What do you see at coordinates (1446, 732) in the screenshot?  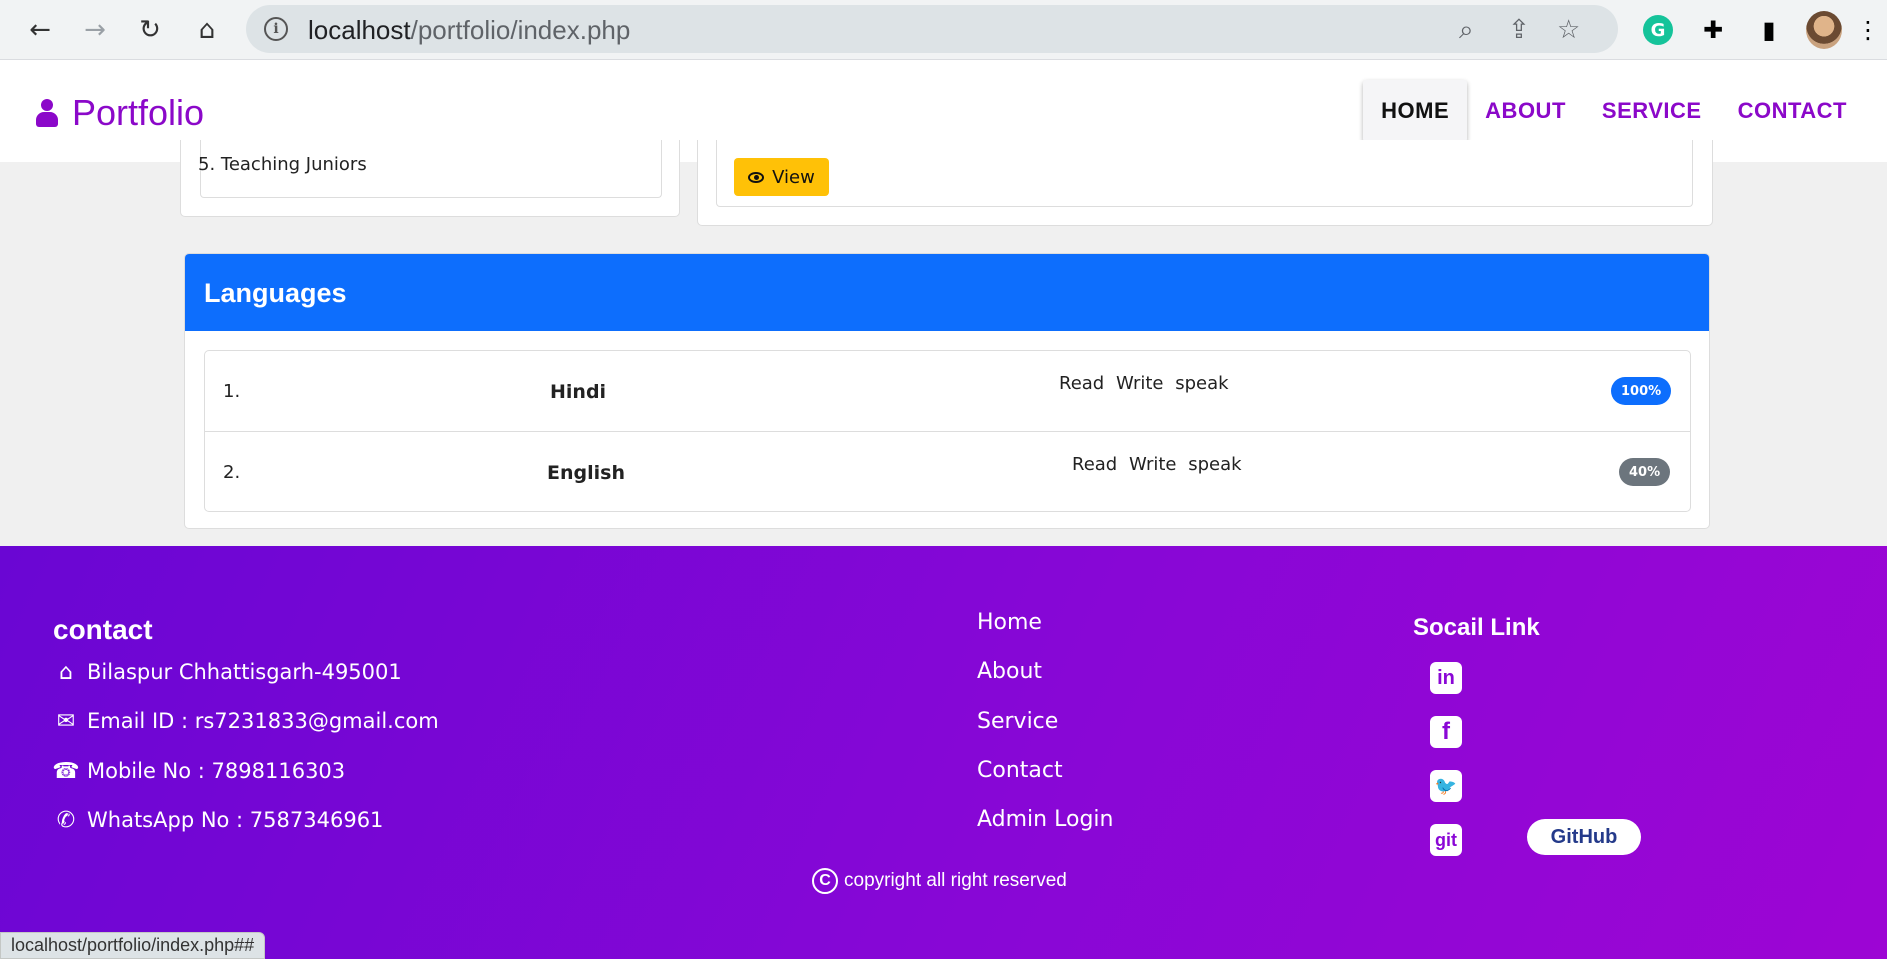 I see `facebook-icon: f` at bounding box center [1446, 732].